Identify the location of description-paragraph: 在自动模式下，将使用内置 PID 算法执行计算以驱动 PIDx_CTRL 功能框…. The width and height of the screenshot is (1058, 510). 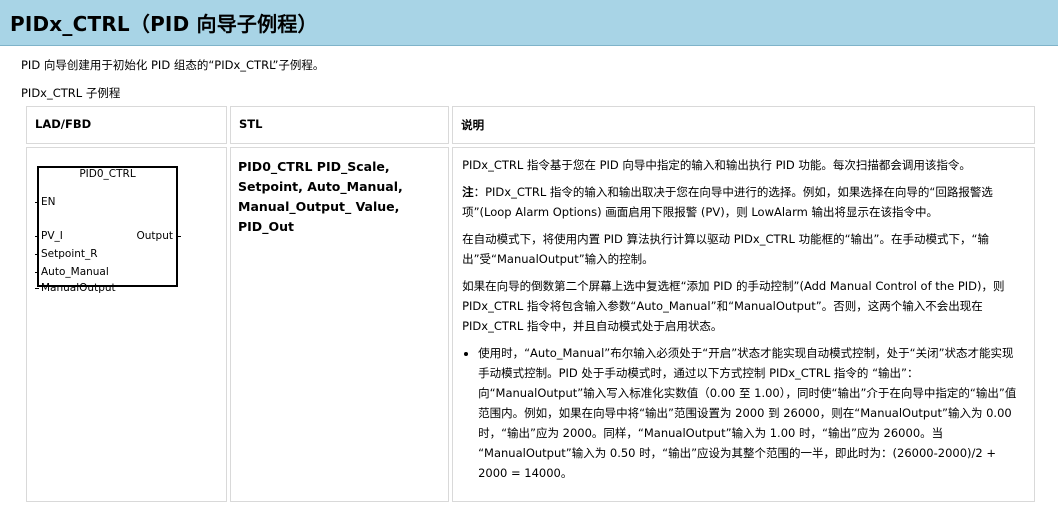
(725, 249).